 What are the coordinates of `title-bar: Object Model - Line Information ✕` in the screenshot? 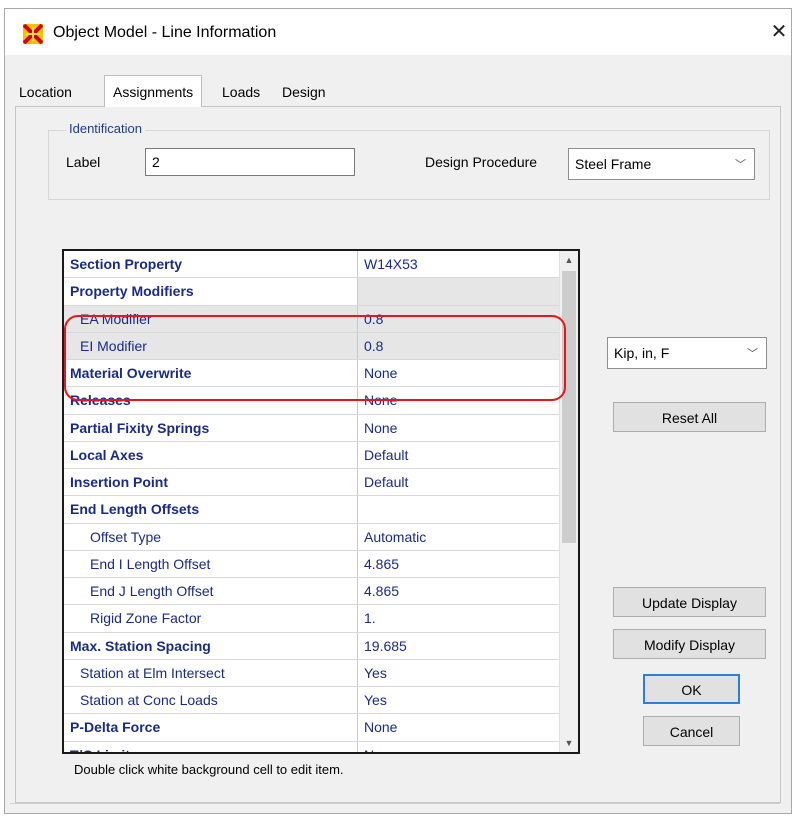 It's located at (398, 32).